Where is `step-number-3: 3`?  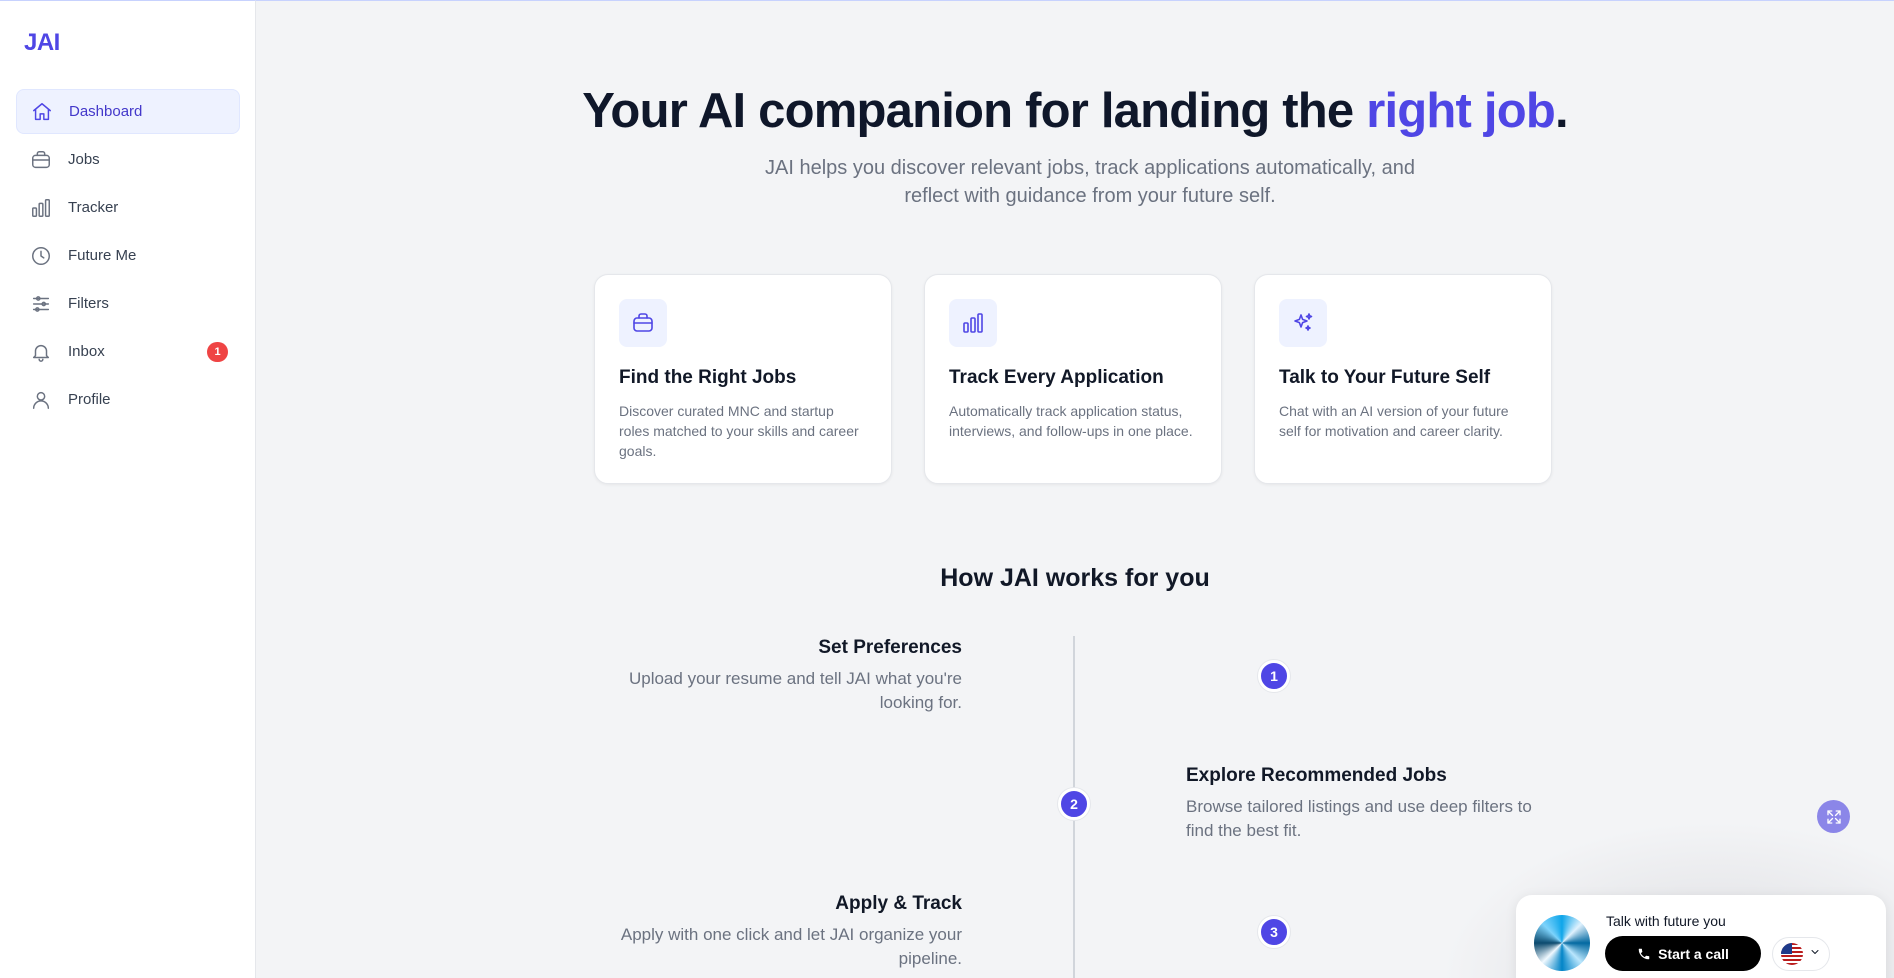
step-number-3: 3 is located at coordinates (1274, 932).